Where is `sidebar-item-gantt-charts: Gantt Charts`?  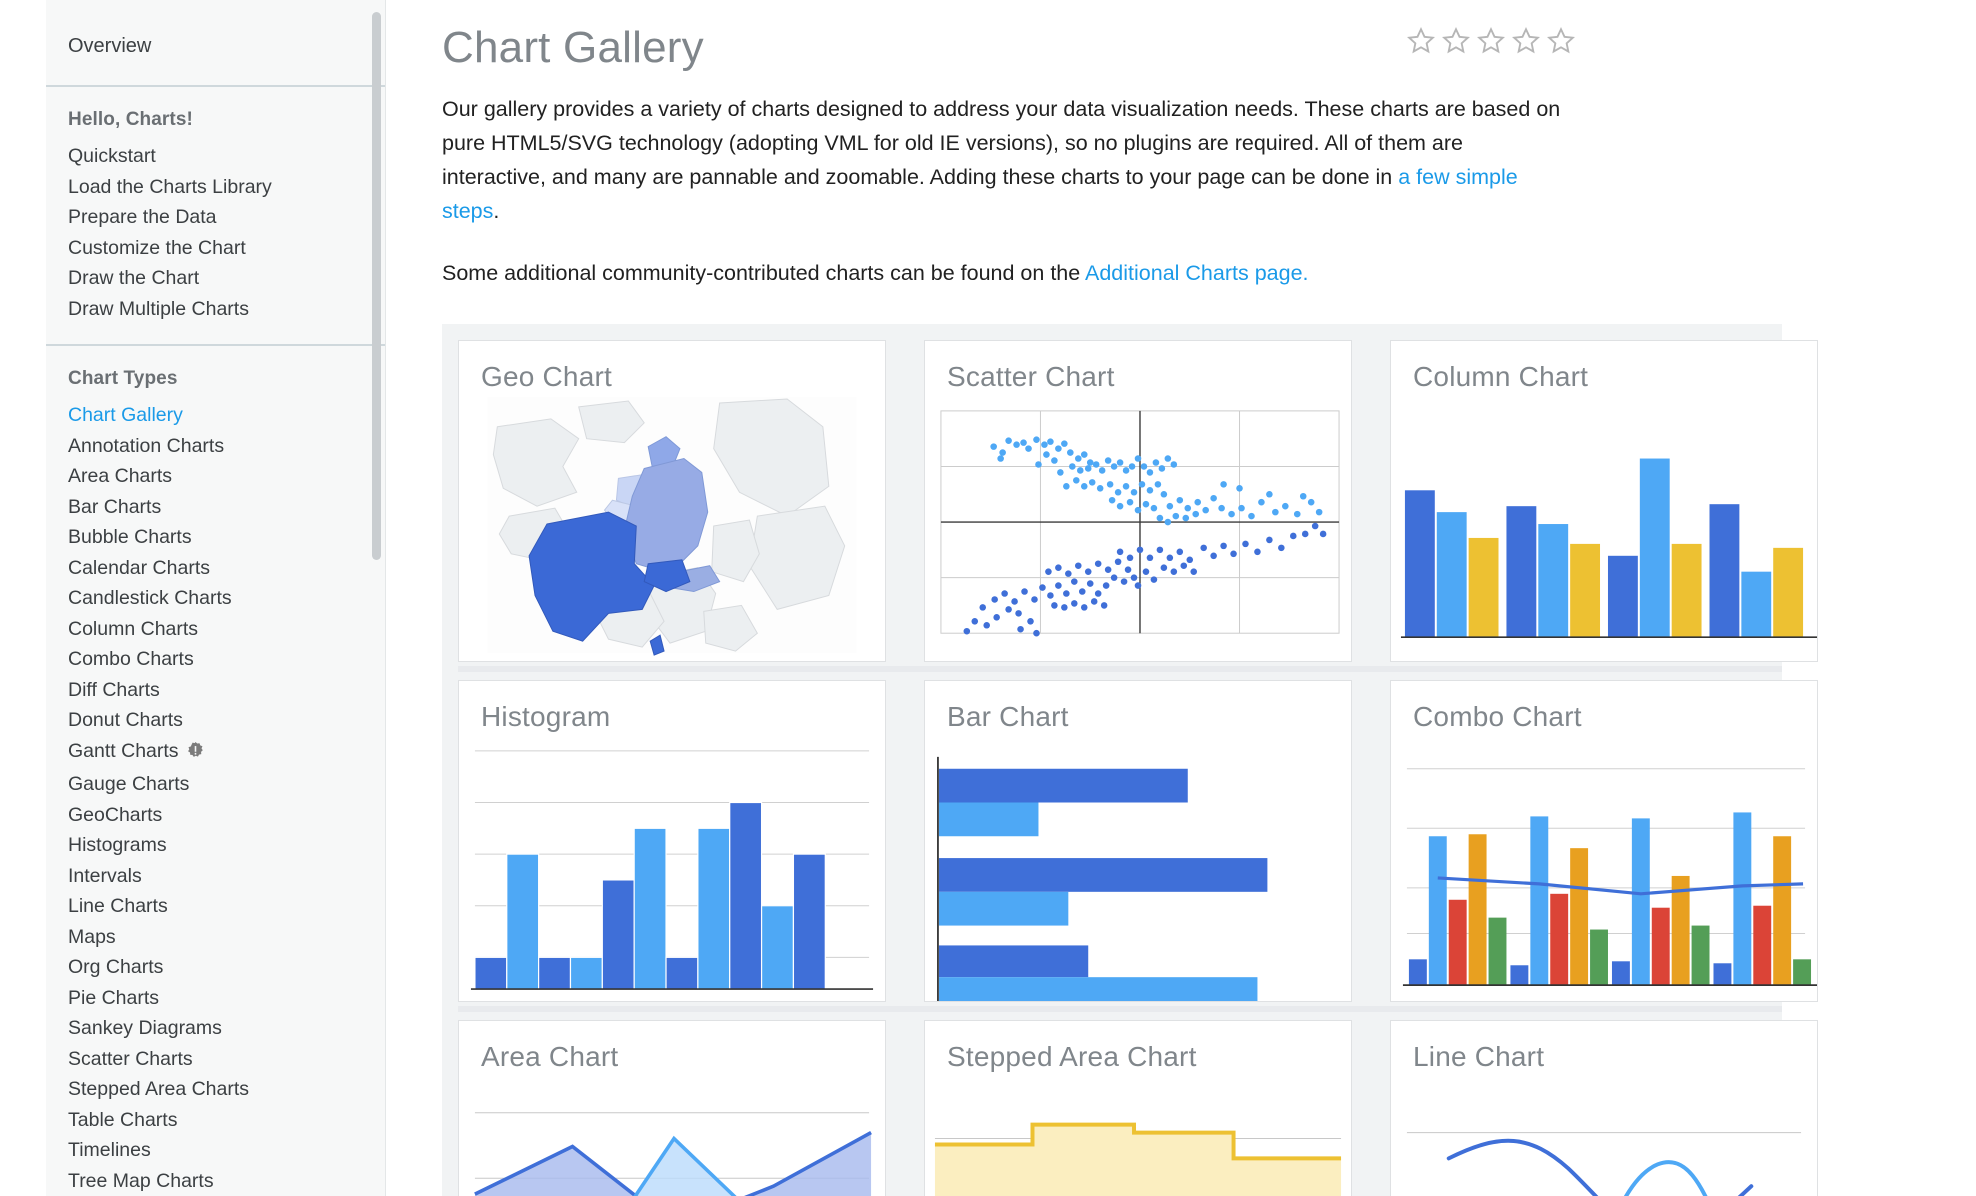
sidebar-item-gantt-charts: Gantt Charts is located at coordinates (226, 753).